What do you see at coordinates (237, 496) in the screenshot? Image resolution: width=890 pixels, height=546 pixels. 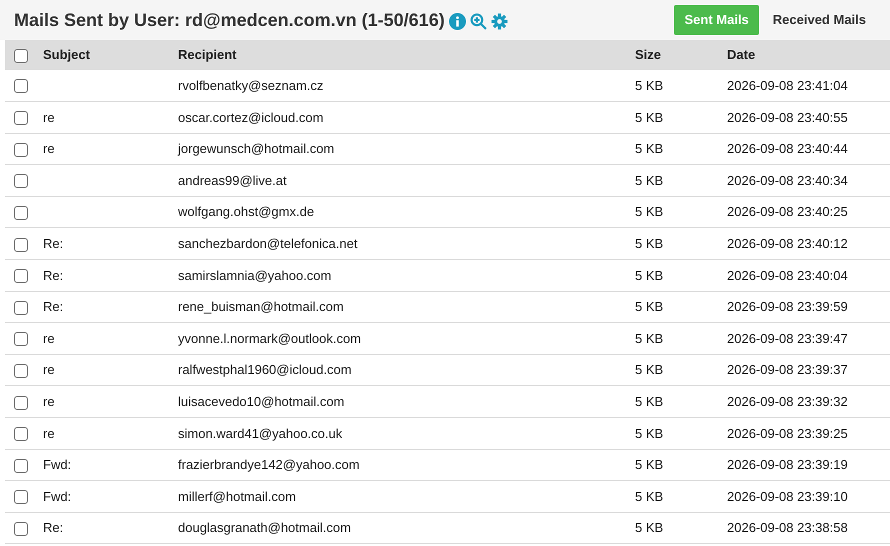 I see `recipient-cell: millerf@hotmail.com` at bounding box center [237, 496].